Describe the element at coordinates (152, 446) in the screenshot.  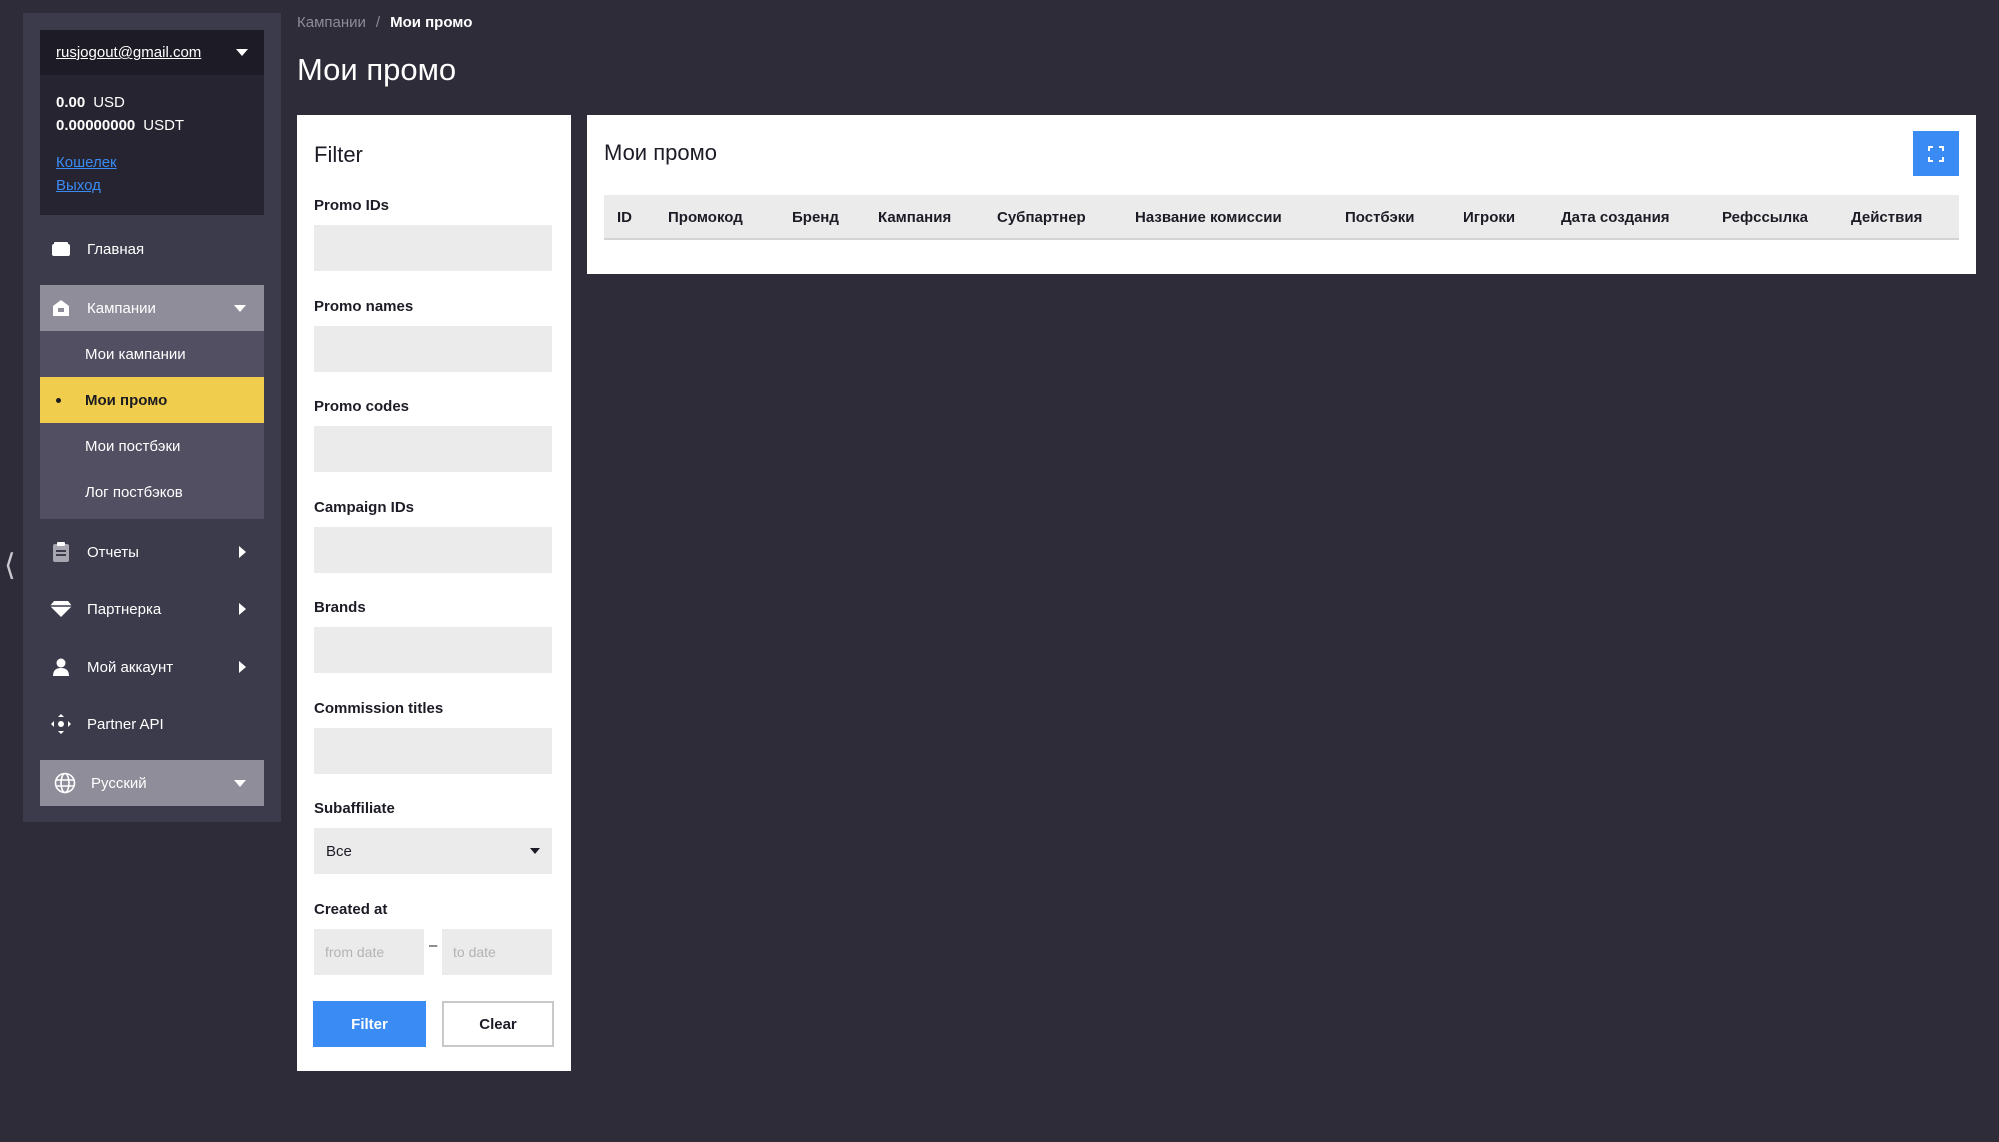
I see `sidebar-item-my-postbacks: Мои постбэки` at that location.